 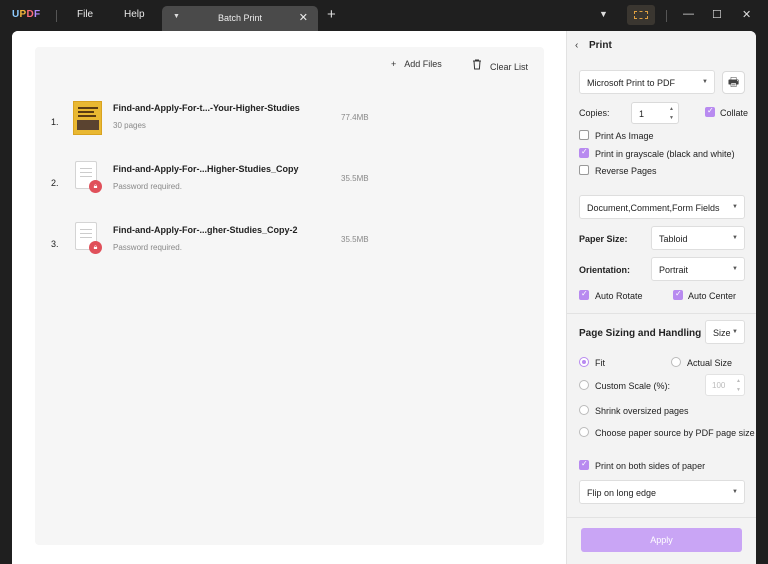 I want to click on shrink-label: Shrink oversized pages, so click(x=642, y=411).